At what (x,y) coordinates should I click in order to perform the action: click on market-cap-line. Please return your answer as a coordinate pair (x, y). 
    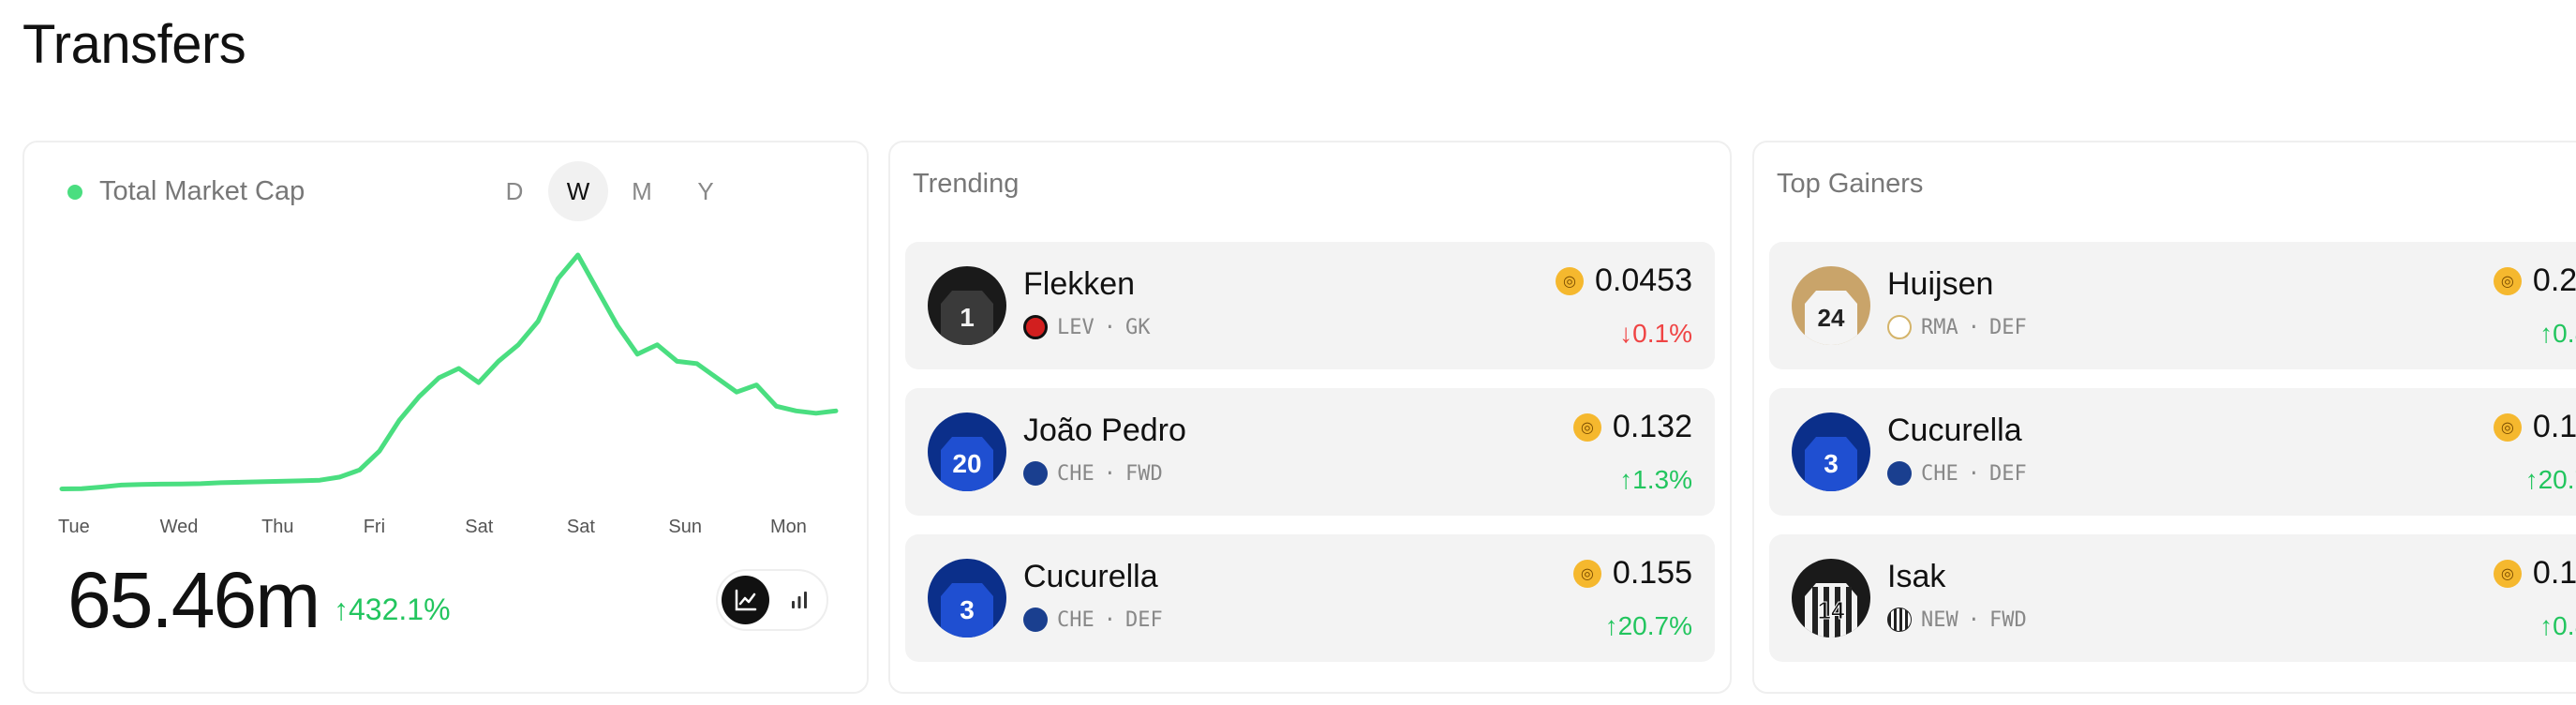
    Looking at the image, I should click on (449, 371).